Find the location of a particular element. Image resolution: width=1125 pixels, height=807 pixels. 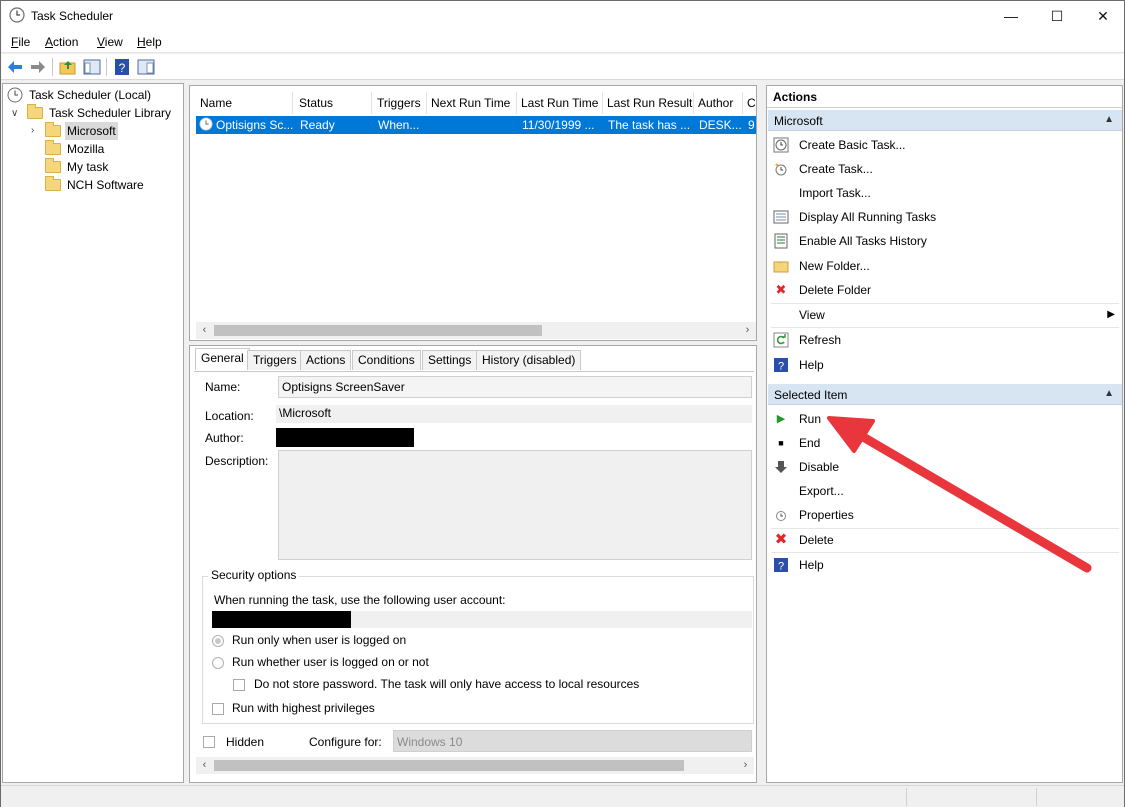

status-bar is located at coordinates (562, 796).